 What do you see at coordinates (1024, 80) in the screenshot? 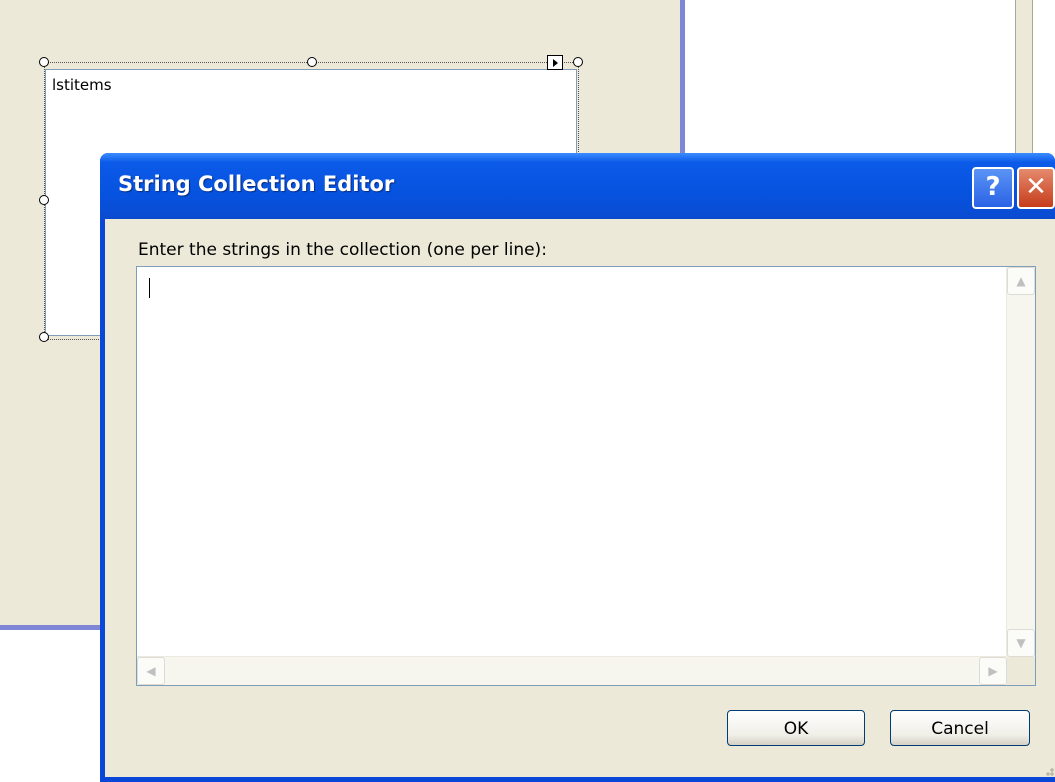
I see `designer-side-strip` at bounding box center [1024, 80].